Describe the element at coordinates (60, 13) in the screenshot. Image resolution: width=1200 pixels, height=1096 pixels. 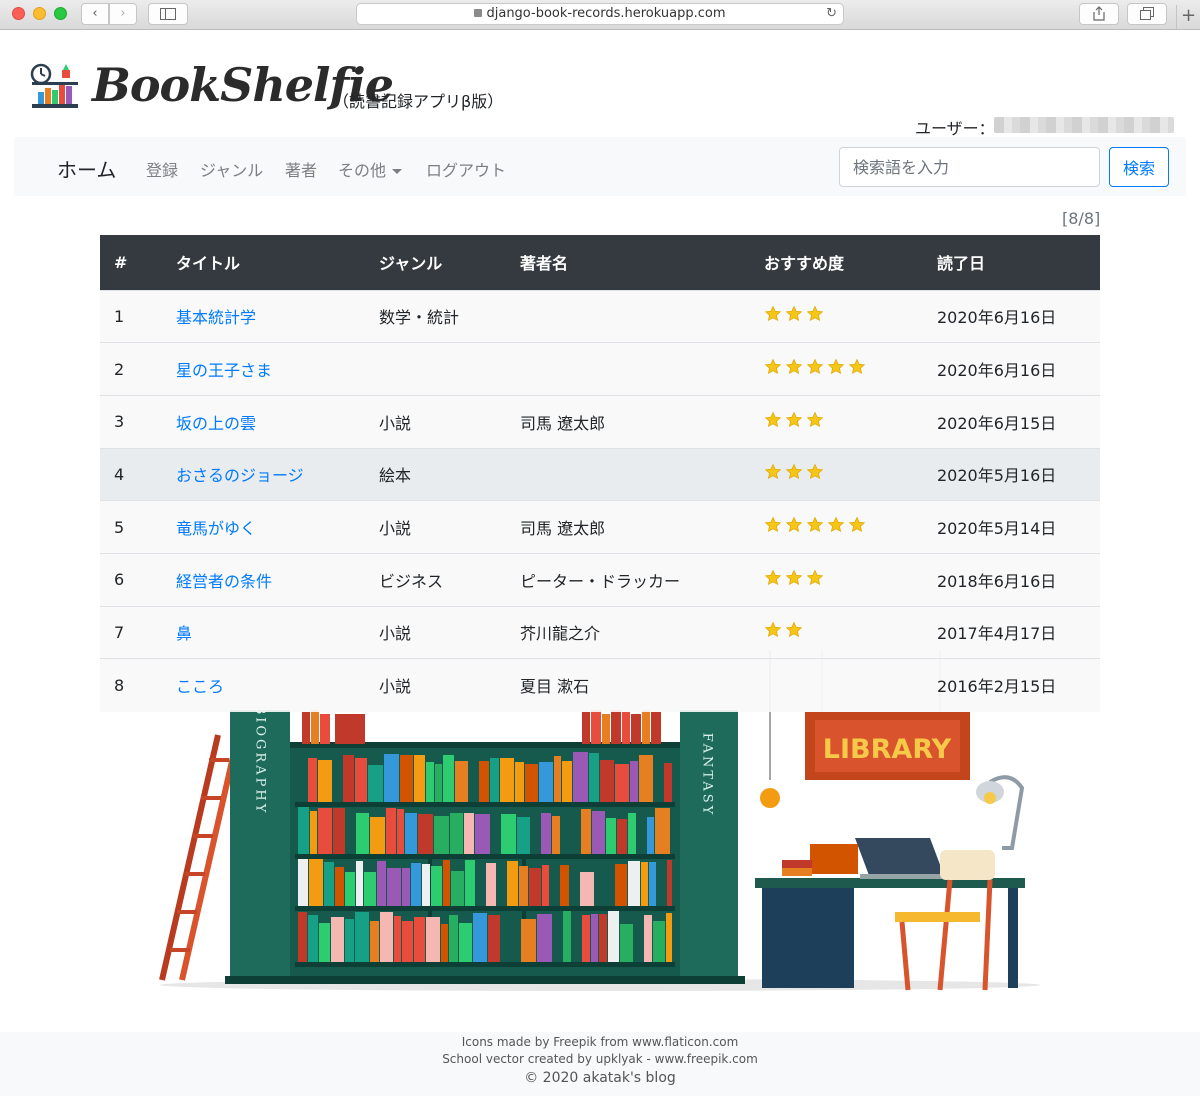
I see `maximize-window-button` at that location.